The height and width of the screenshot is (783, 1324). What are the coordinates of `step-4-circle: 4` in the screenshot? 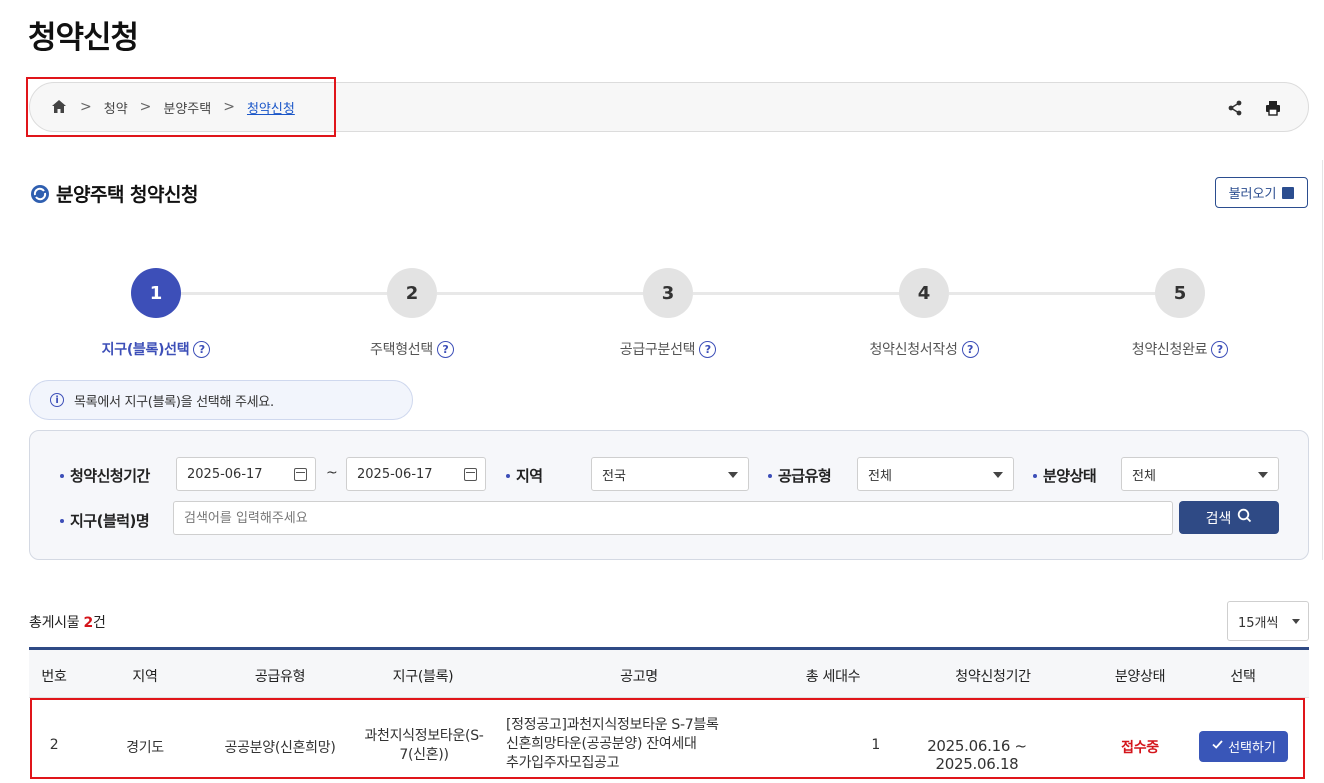 It's located at (924, 293).